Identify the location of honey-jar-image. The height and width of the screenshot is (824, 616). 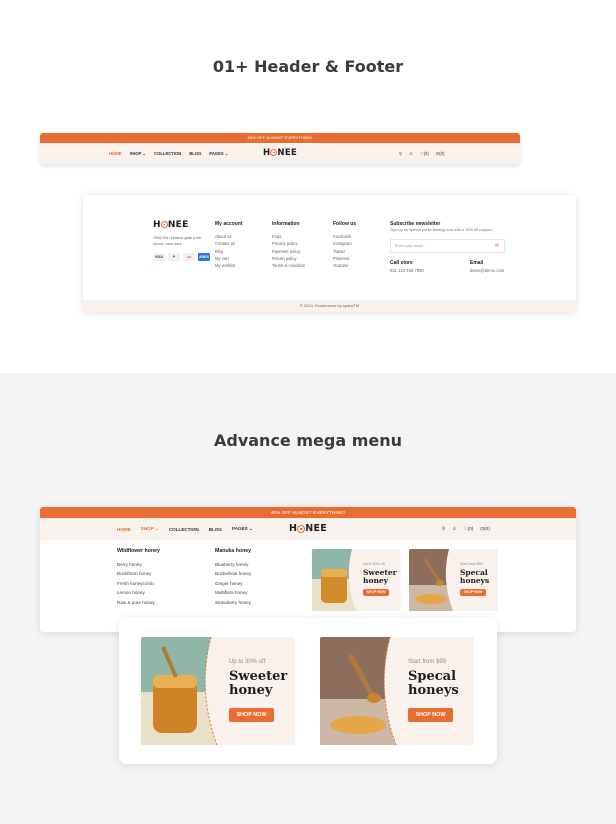
(335, 580).